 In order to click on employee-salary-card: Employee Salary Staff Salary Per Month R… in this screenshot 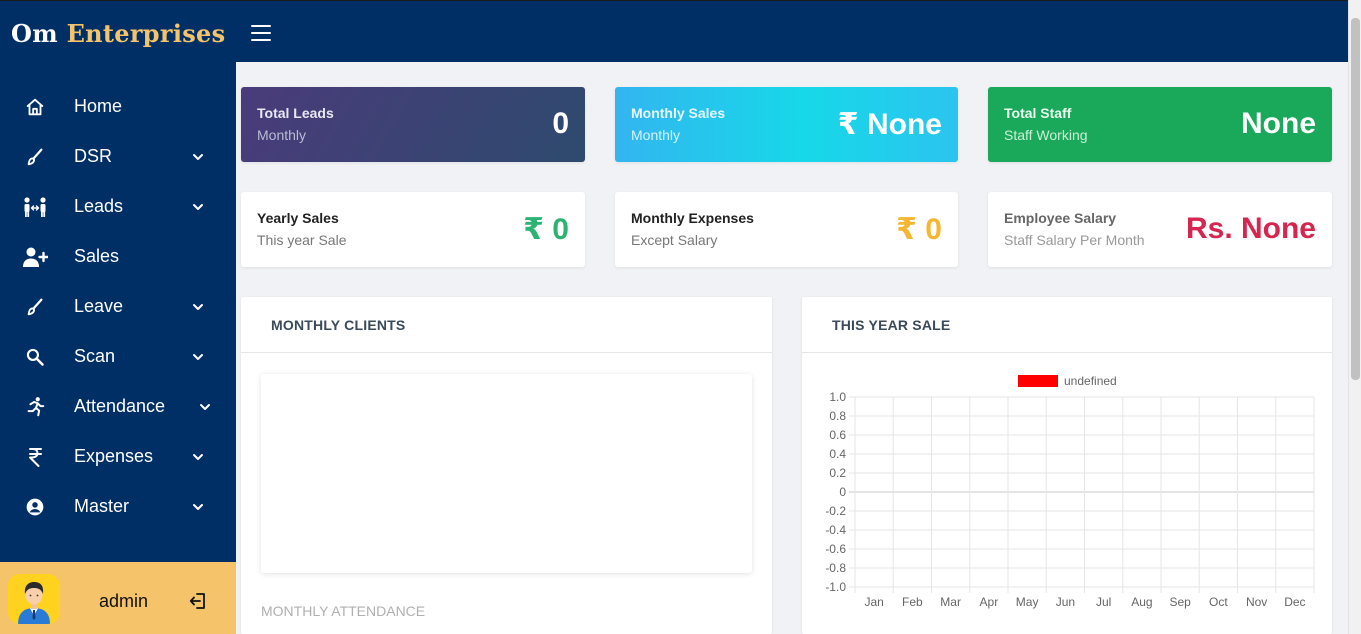, I will do `click(1160, 229)`.